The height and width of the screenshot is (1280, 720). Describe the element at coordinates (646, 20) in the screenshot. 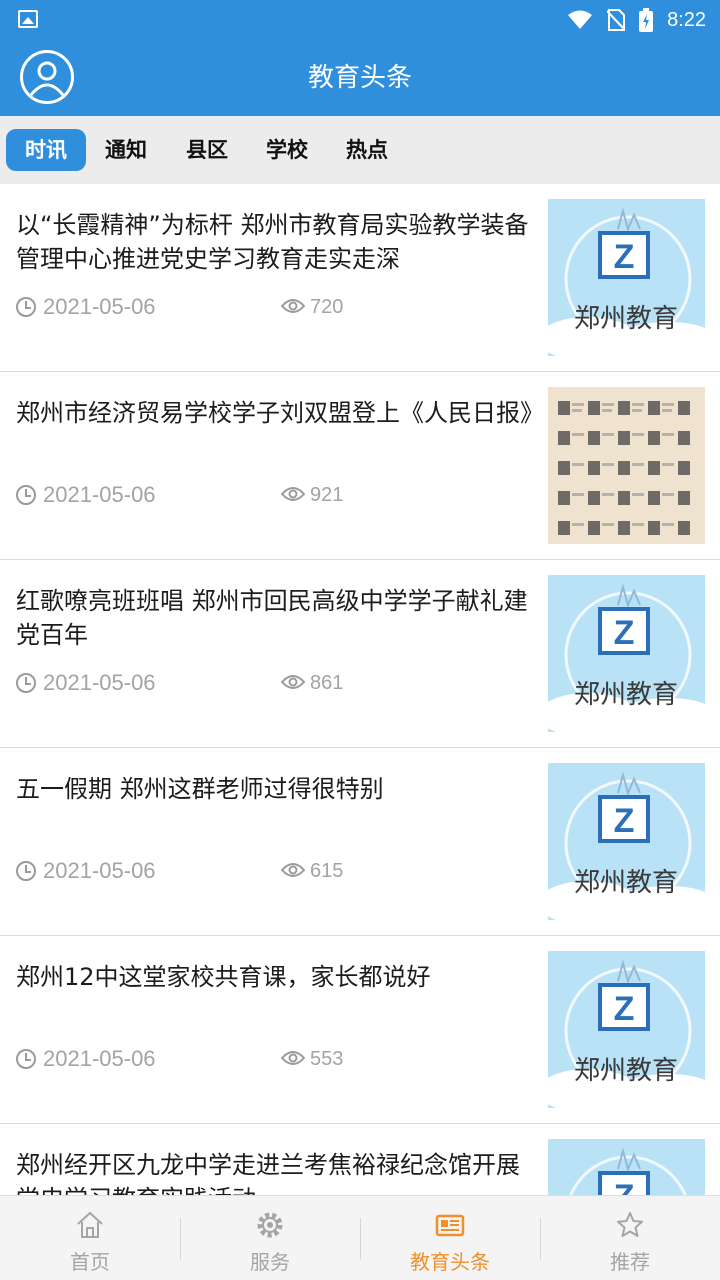

I see `battery-charging-icon` at that location.